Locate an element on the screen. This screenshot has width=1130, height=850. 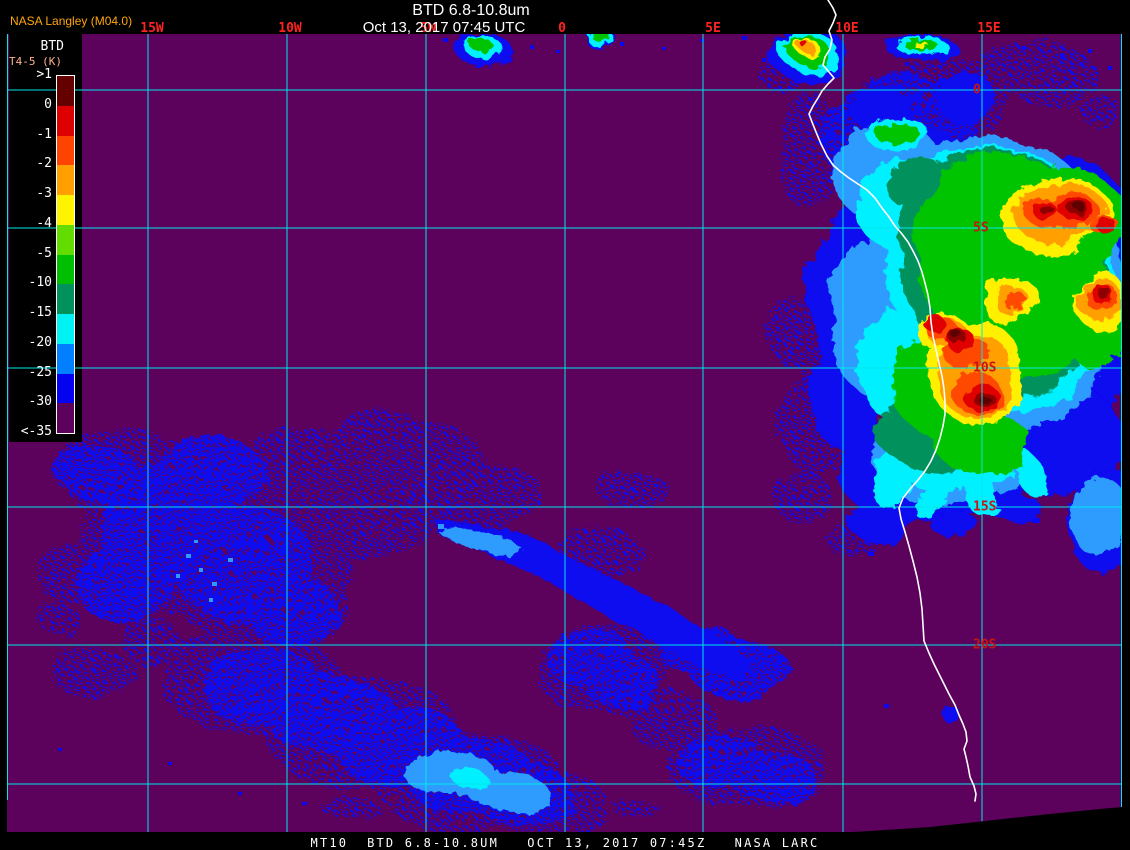
lat-label-20S: 20S is located at coordinates (985, 645).